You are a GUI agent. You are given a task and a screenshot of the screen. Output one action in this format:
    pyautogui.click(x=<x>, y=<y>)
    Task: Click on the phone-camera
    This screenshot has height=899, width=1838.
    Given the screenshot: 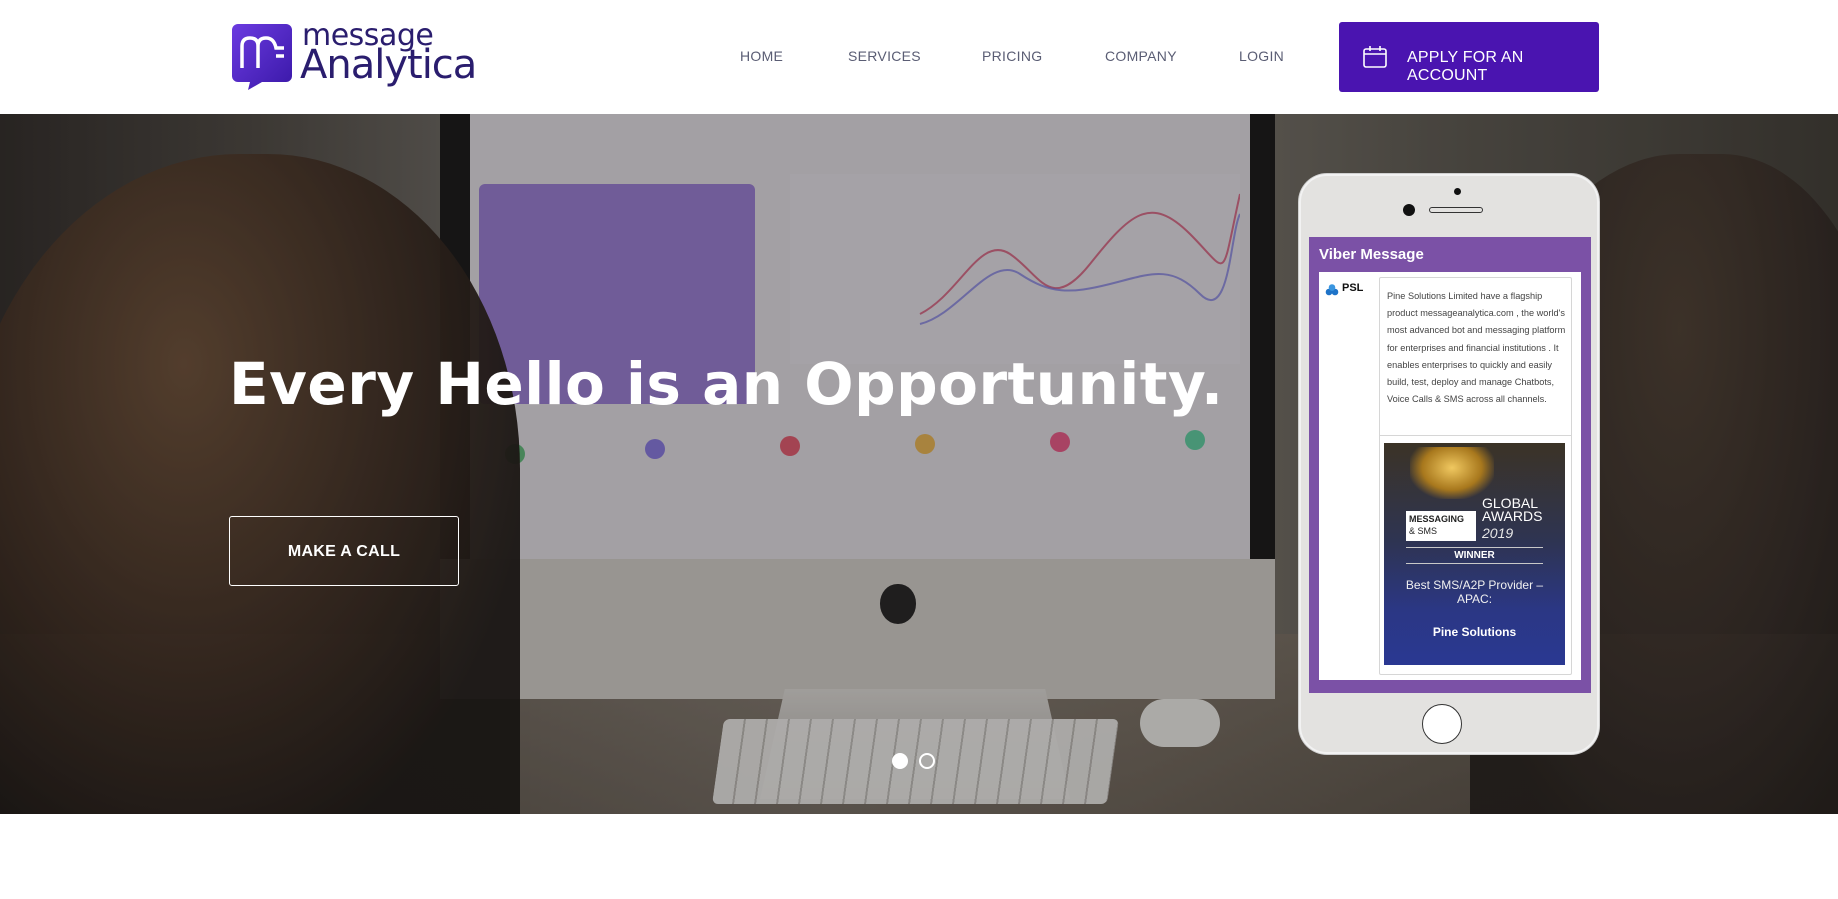 What is the action you would take?
    pyautogui.click(x=1409, y=210)
    